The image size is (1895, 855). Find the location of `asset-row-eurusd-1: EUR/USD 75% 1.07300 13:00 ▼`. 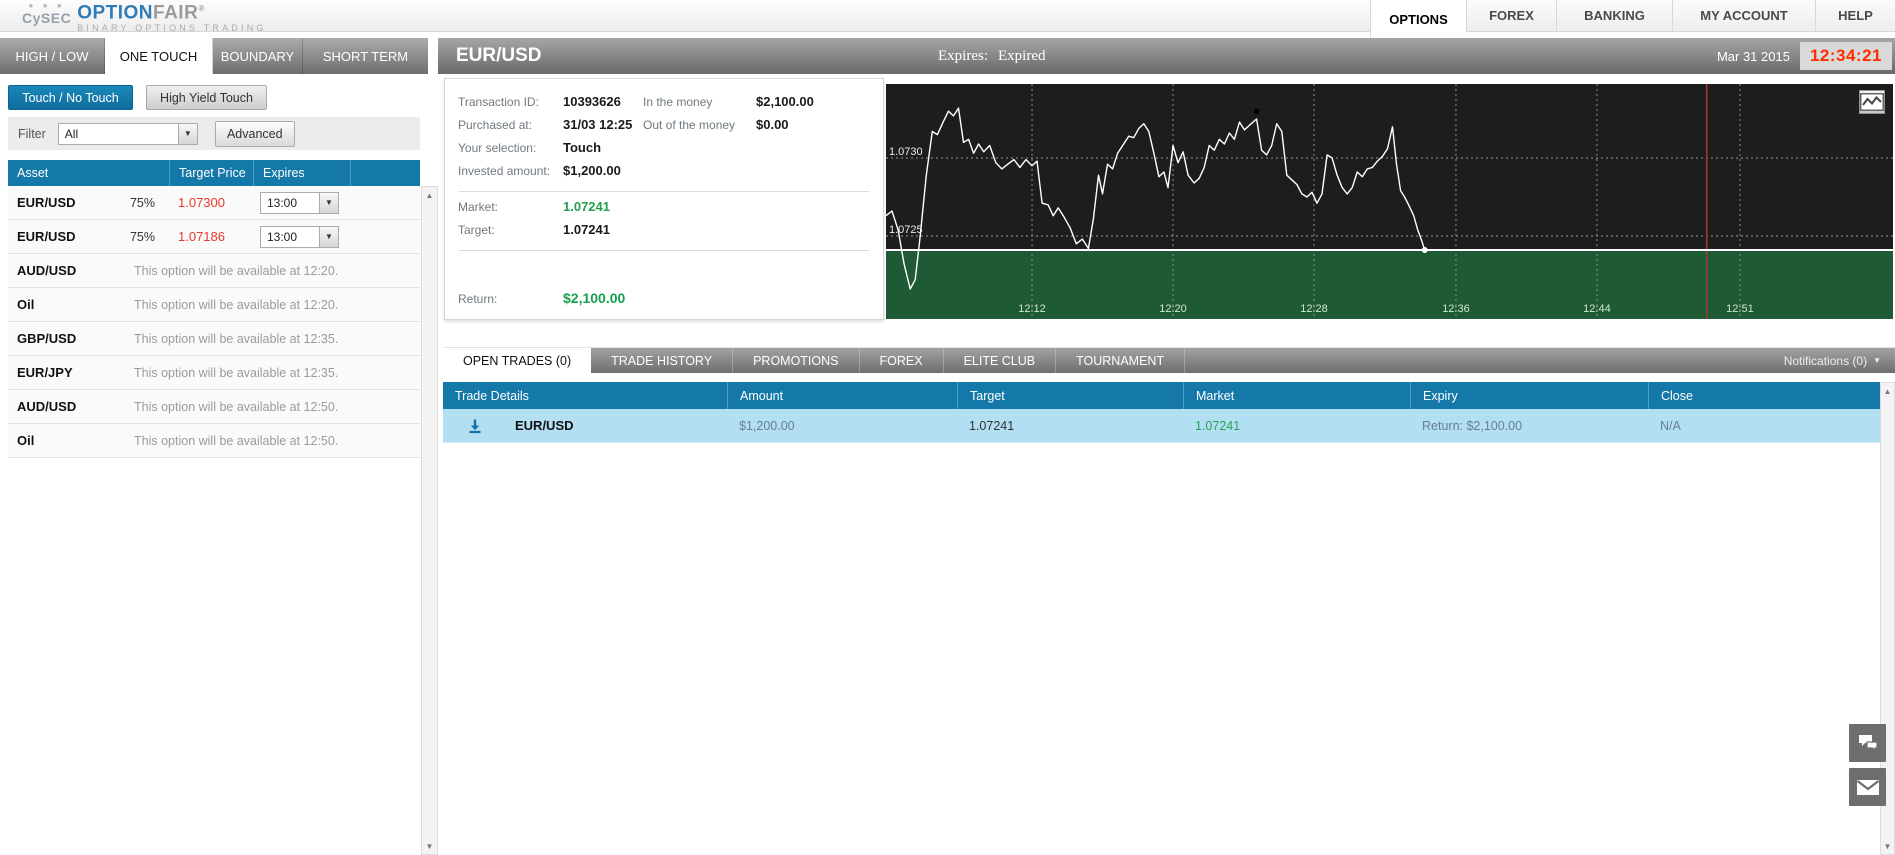

asset-row-eurusd-1: EUR/USD 75% 1.07300 13:00 ▼ is located at coordinates (214, 203).